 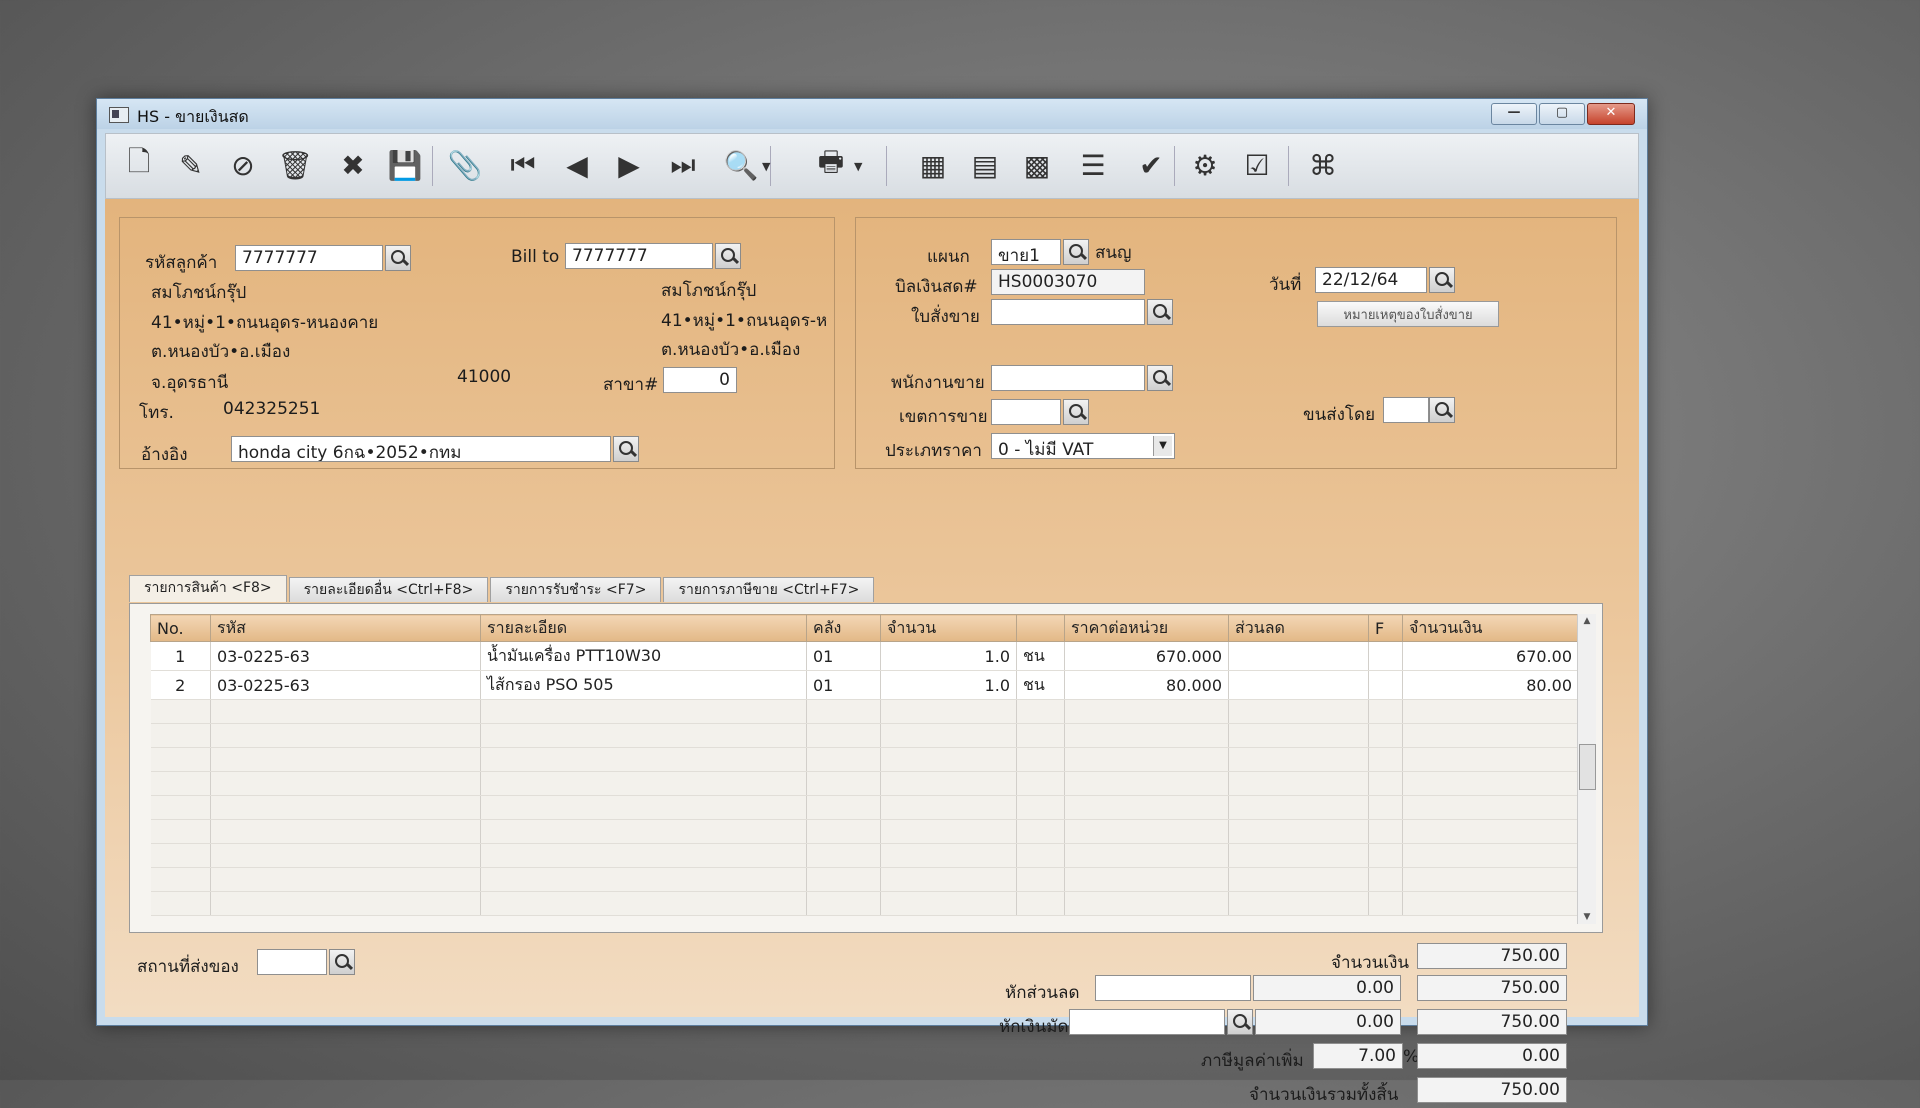 What do you see at coordinates (643, 656) in the screenshot?
I see `table-cell: น้ำมันเครื่อง PTT10W30` at bounding box center [643, 656].